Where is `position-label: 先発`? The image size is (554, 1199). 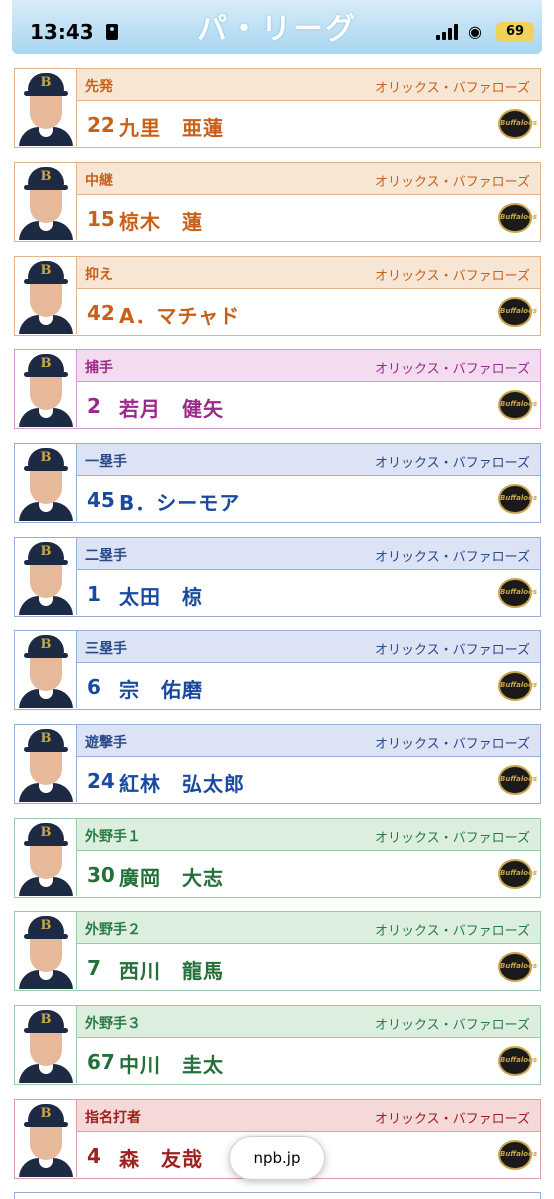 position-label: 先発 is located at coordinates (99, 87).